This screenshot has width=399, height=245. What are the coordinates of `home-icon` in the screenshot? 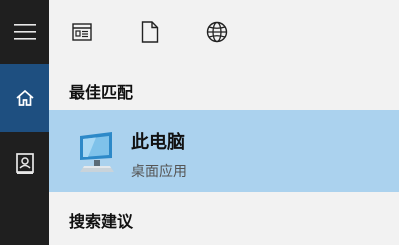 It's located at (24, 97).